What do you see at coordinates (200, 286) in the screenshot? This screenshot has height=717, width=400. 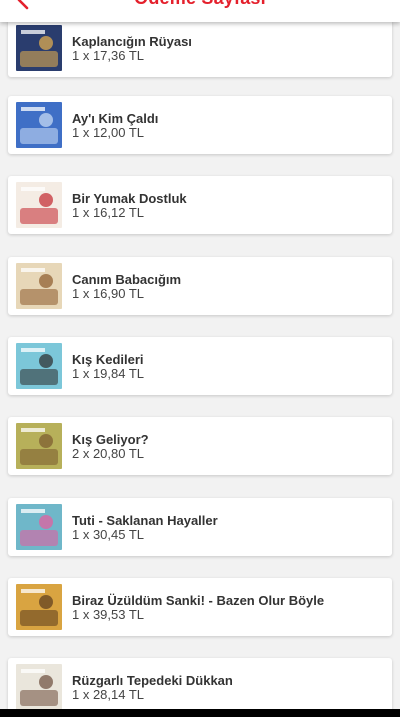 I see `order-item-card: Canım Babacığım 1 x 16,90 TL` at bounding box center [200, 286].